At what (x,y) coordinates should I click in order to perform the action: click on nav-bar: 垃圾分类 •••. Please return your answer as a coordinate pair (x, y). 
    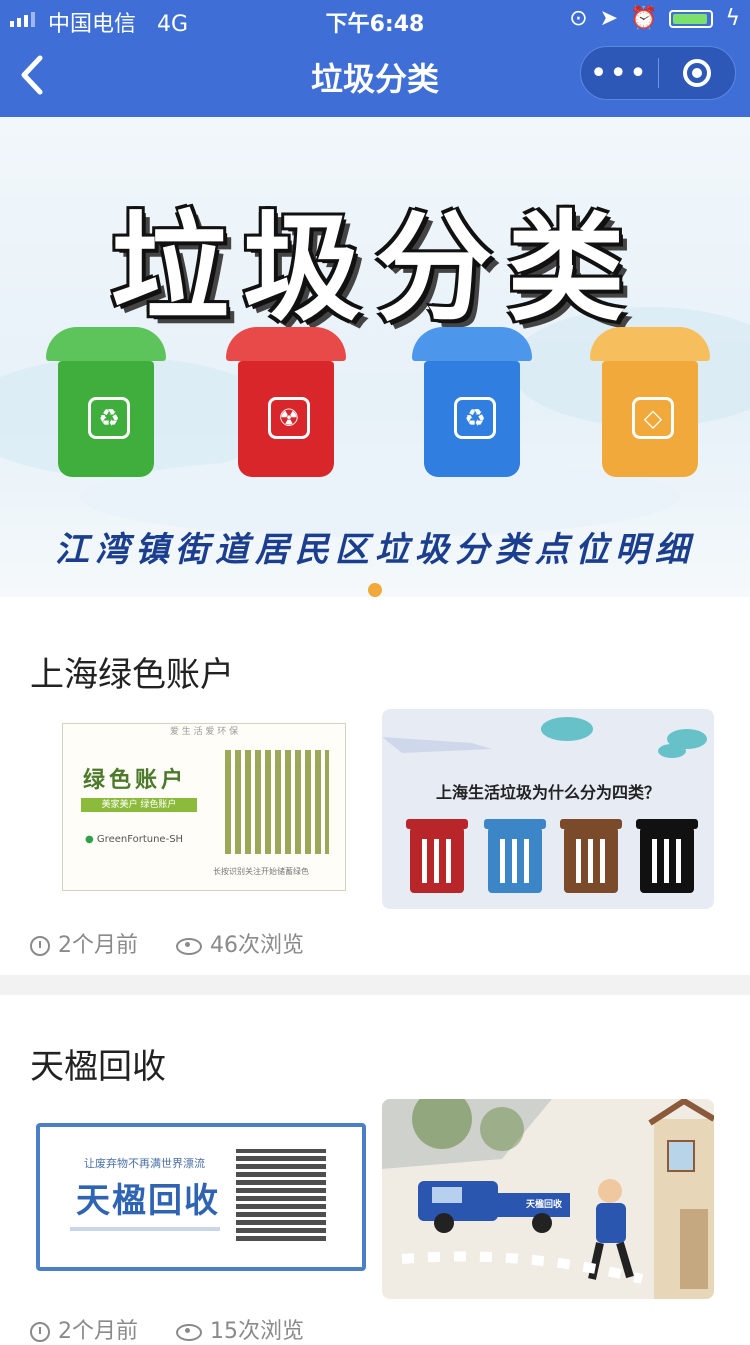
    Looking at the image, I should click on (375, 77).